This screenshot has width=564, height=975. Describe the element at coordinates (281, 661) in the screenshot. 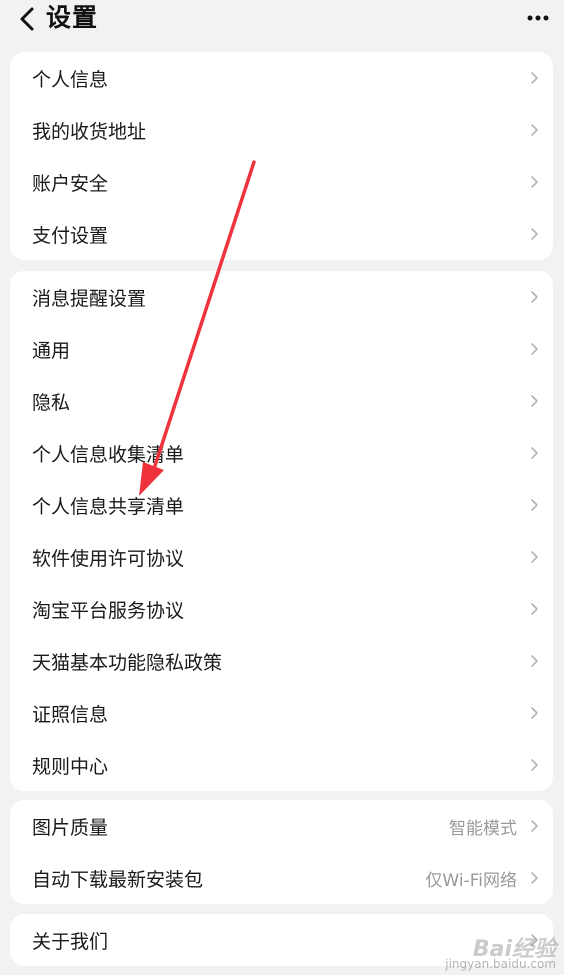

I see `settings-row-tmall-privacy-policy: 天猫基本功能隐私政策` at that location.